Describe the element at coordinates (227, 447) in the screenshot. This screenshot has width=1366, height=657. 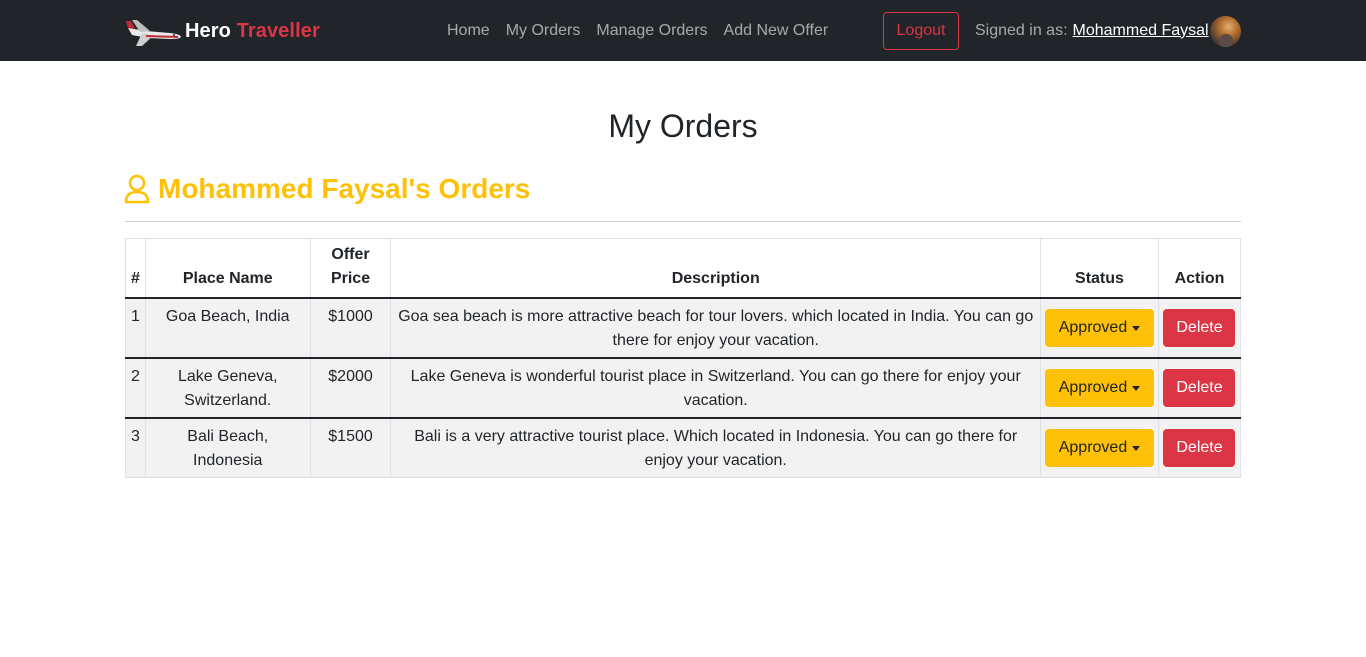
I see `row-place-name: Bali Beach, Indonesia` at that location.